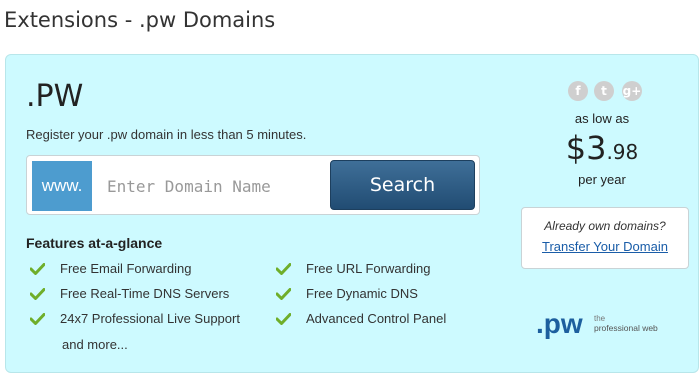 The width and height of the screenshot is (699, 392). I want to click on feature-label: 24x7 Professional Live Support, so click(150, 318).